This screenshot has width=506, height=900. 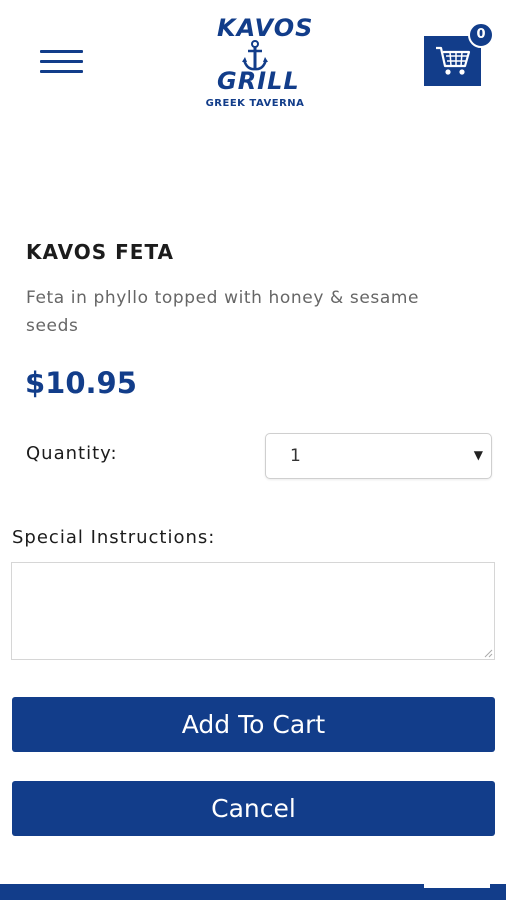 What do you see at coordinates (62, 62) in the screenshot?
I see `hamburger-menu-icon` at bounding box center [62, 62].